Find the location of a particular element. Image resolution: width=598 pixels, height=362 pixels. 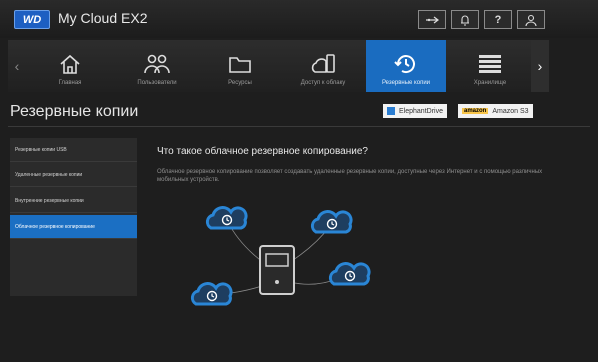

nav-item-cloud-access: Доступ к облаку is located at coordinates (323, 66).